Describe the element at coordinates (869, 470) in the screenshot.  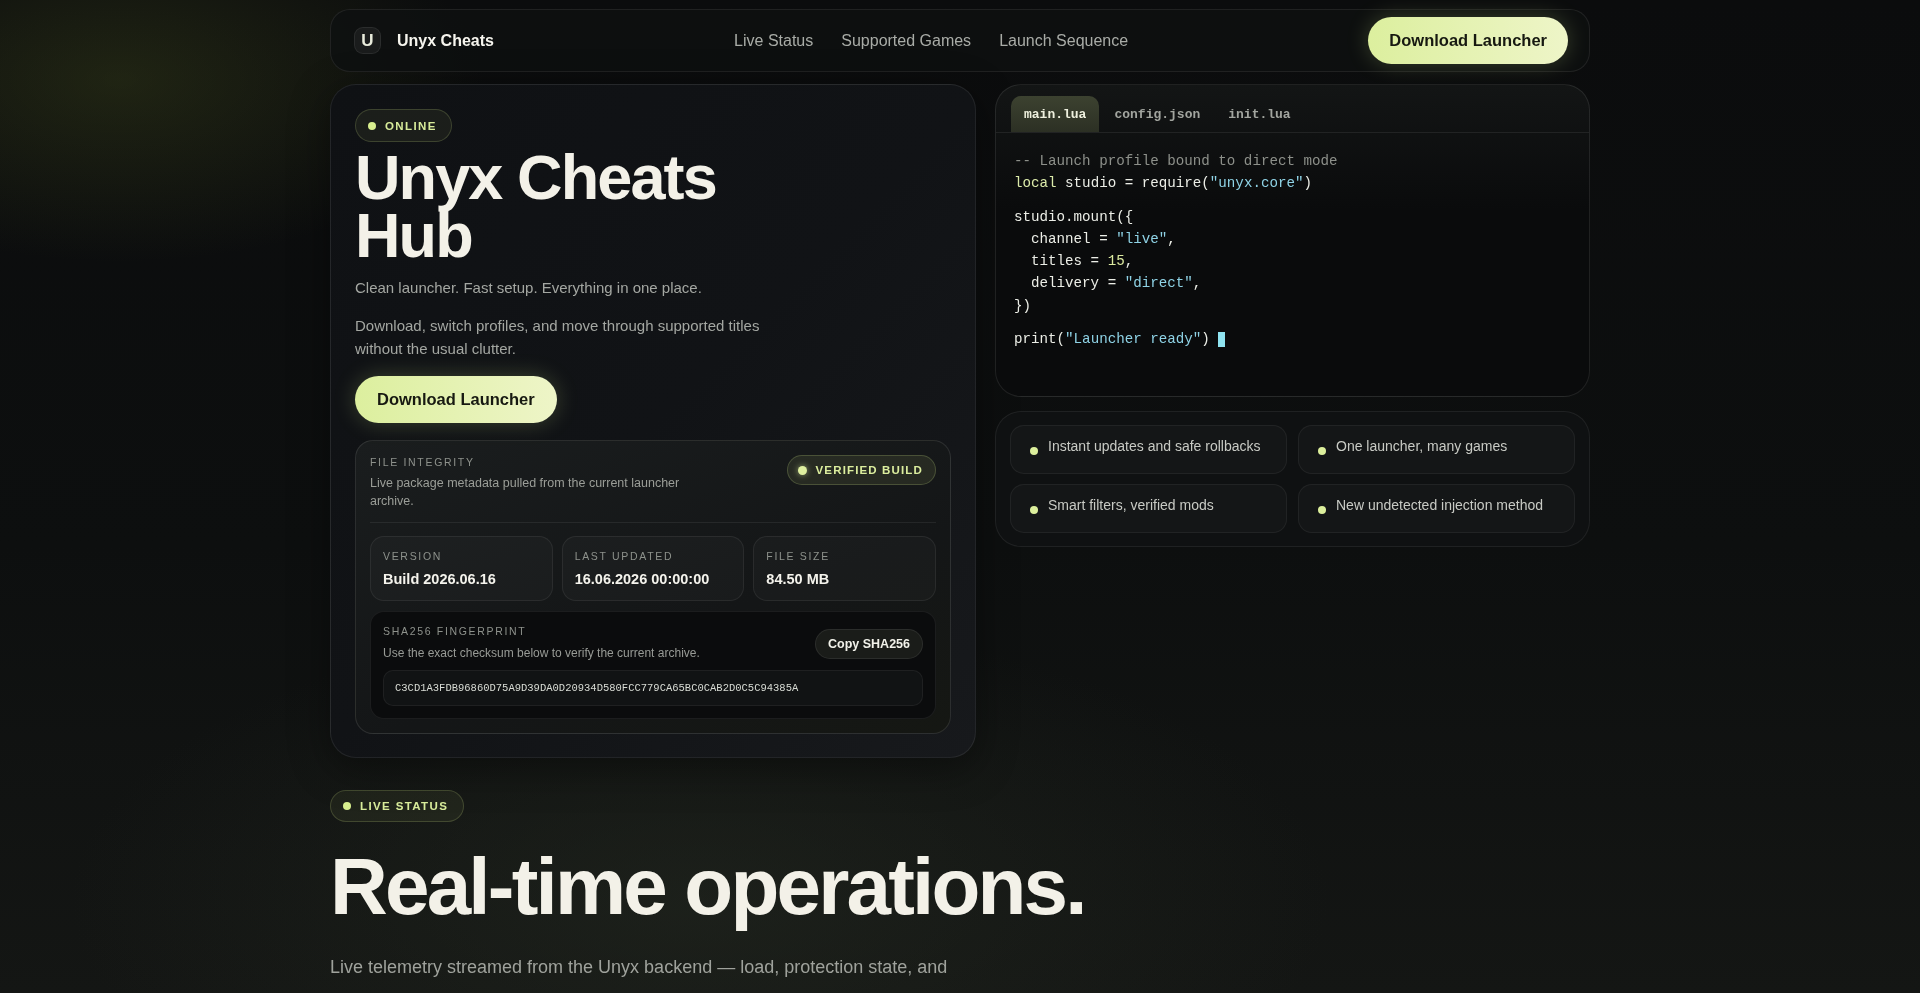
I see `badge-label: VERIFIED BUILD` at that location.